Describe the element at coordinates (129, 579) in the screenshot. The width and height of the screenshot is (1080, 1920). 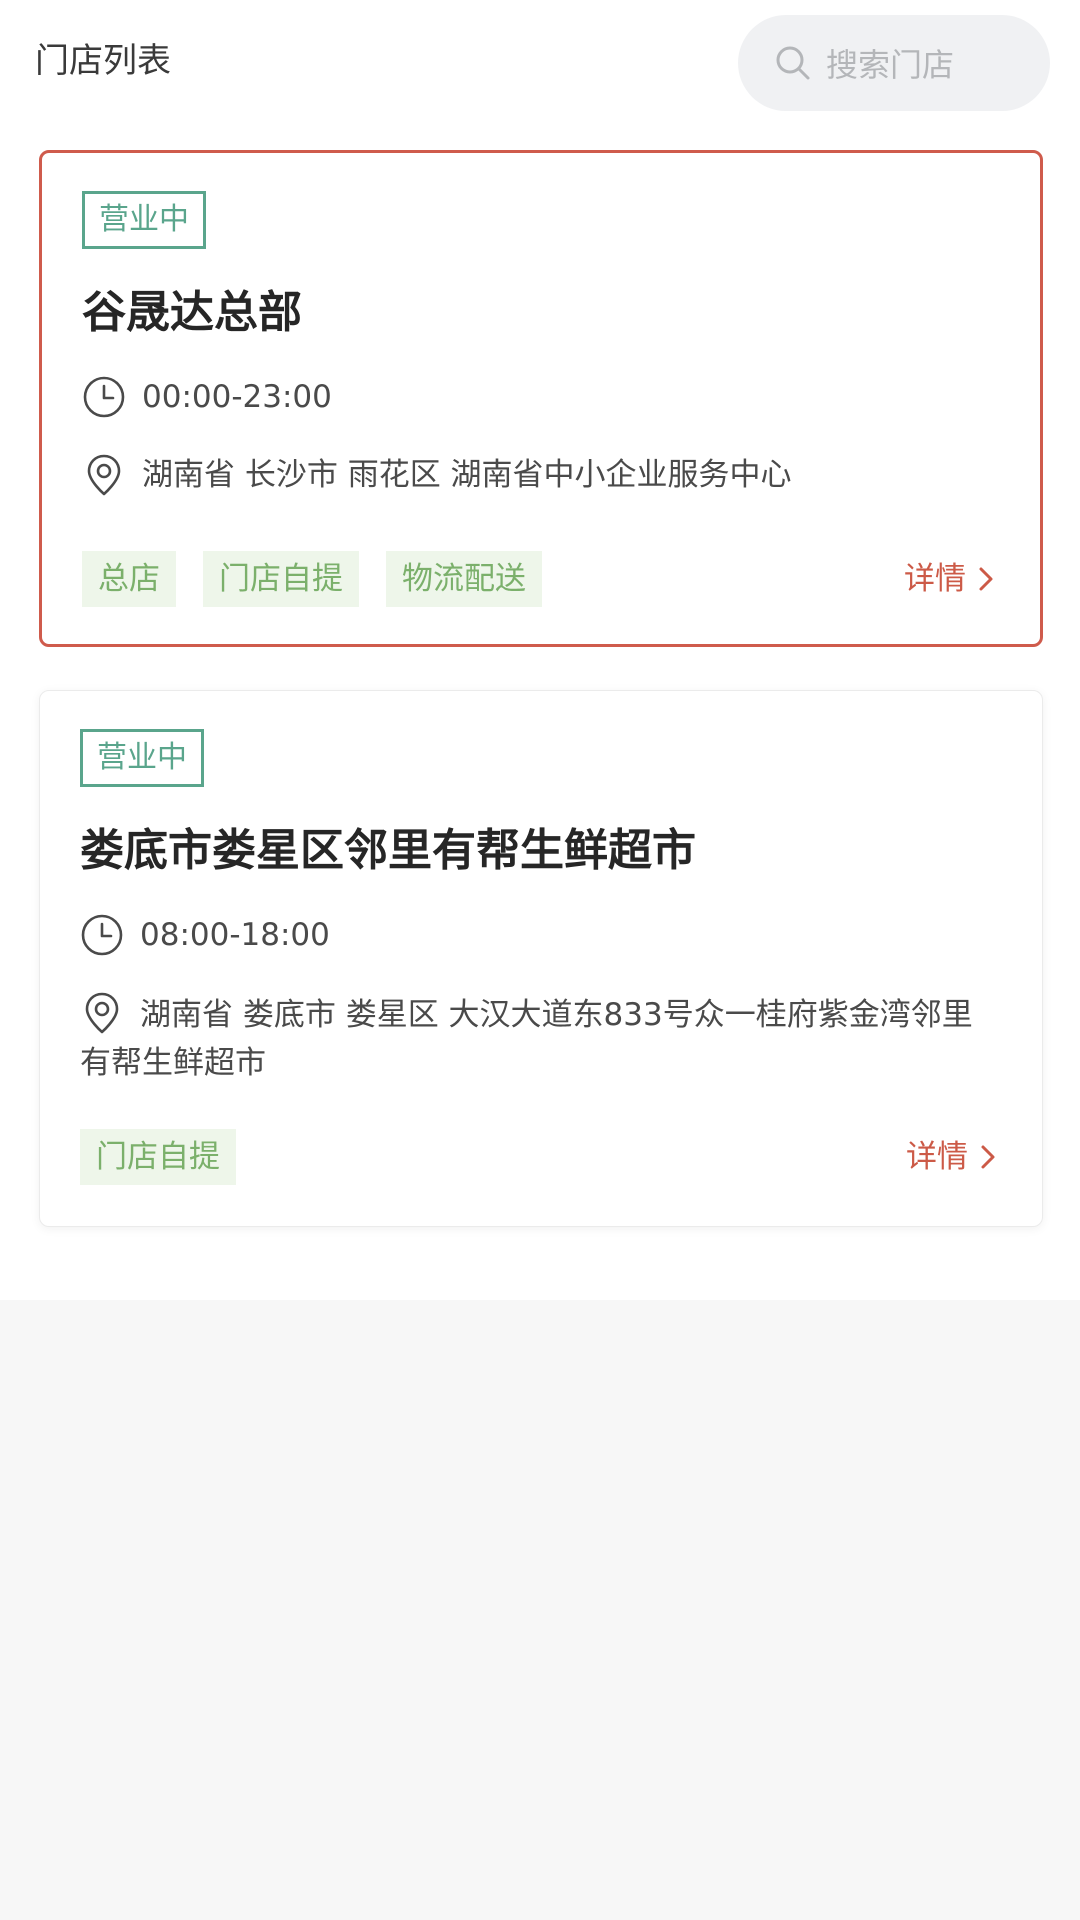
I see `tag: 总店` at that location.